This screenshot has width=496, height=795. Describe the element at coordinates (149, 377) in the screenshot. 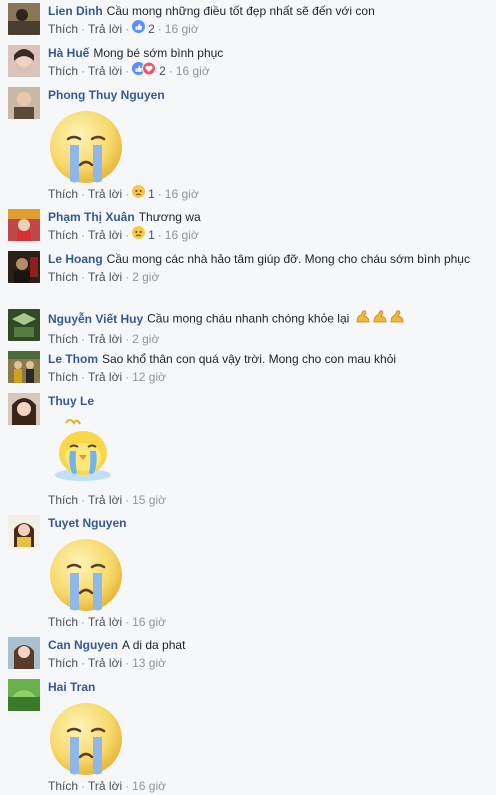

I see `comment-time: 12 giờ` at that location.